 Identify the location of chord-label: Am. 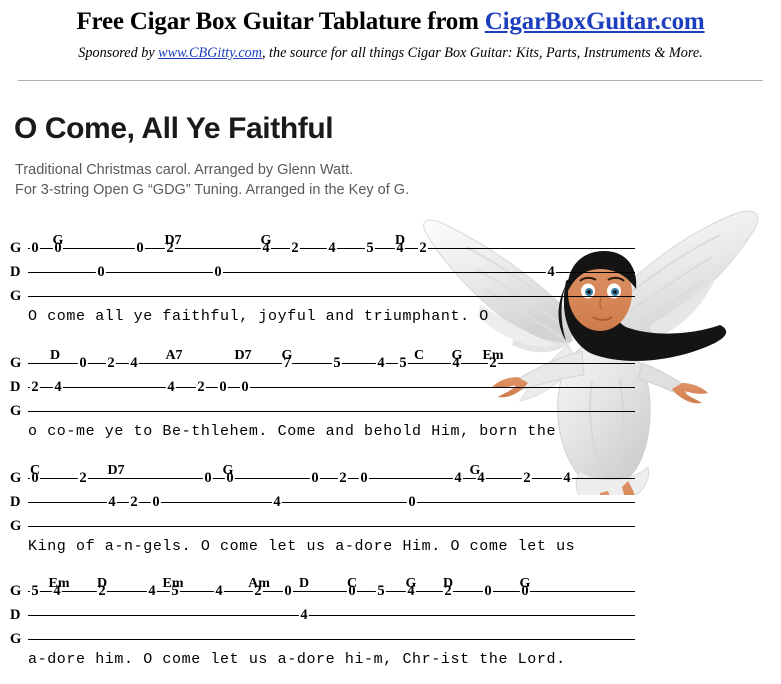
(259, 583).